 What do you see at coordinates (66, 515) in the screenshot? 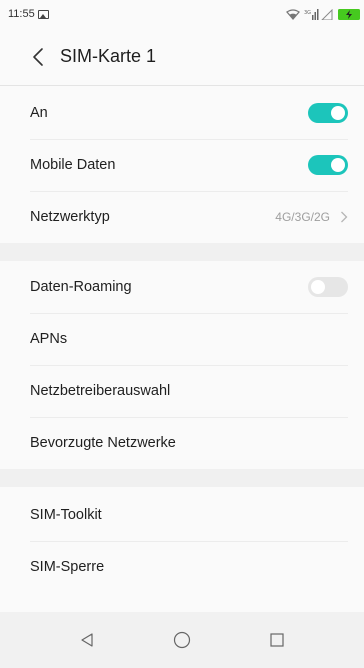
I see `setting-label: SIM-Toolkit` at bounding box center [66, 515].